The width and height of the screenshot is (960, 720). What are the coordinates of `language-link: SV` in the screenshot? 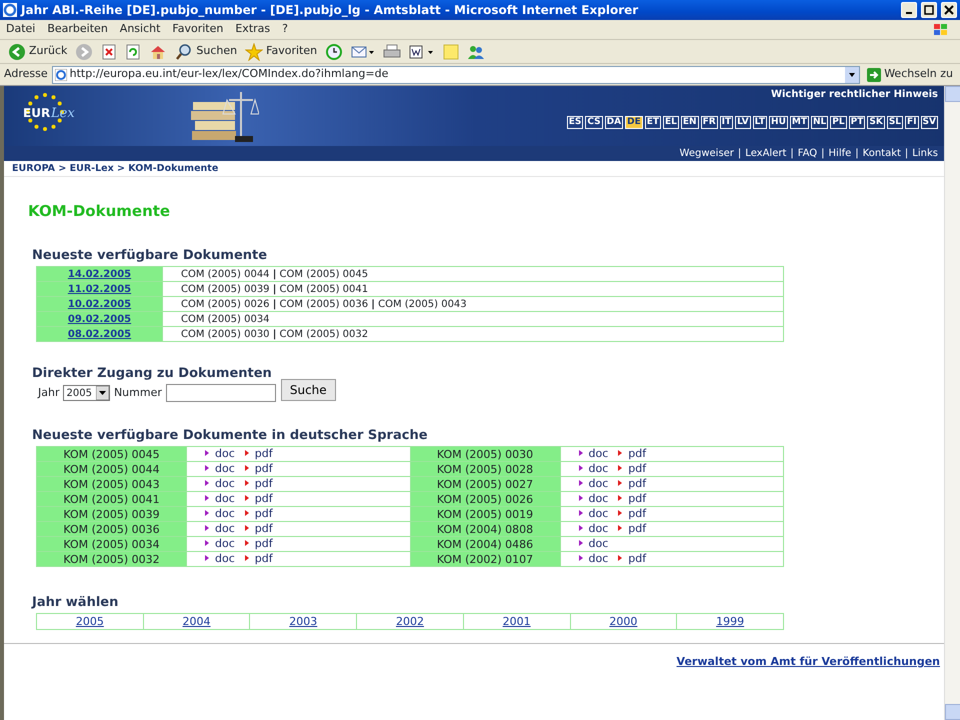 It's located at (929, 122).